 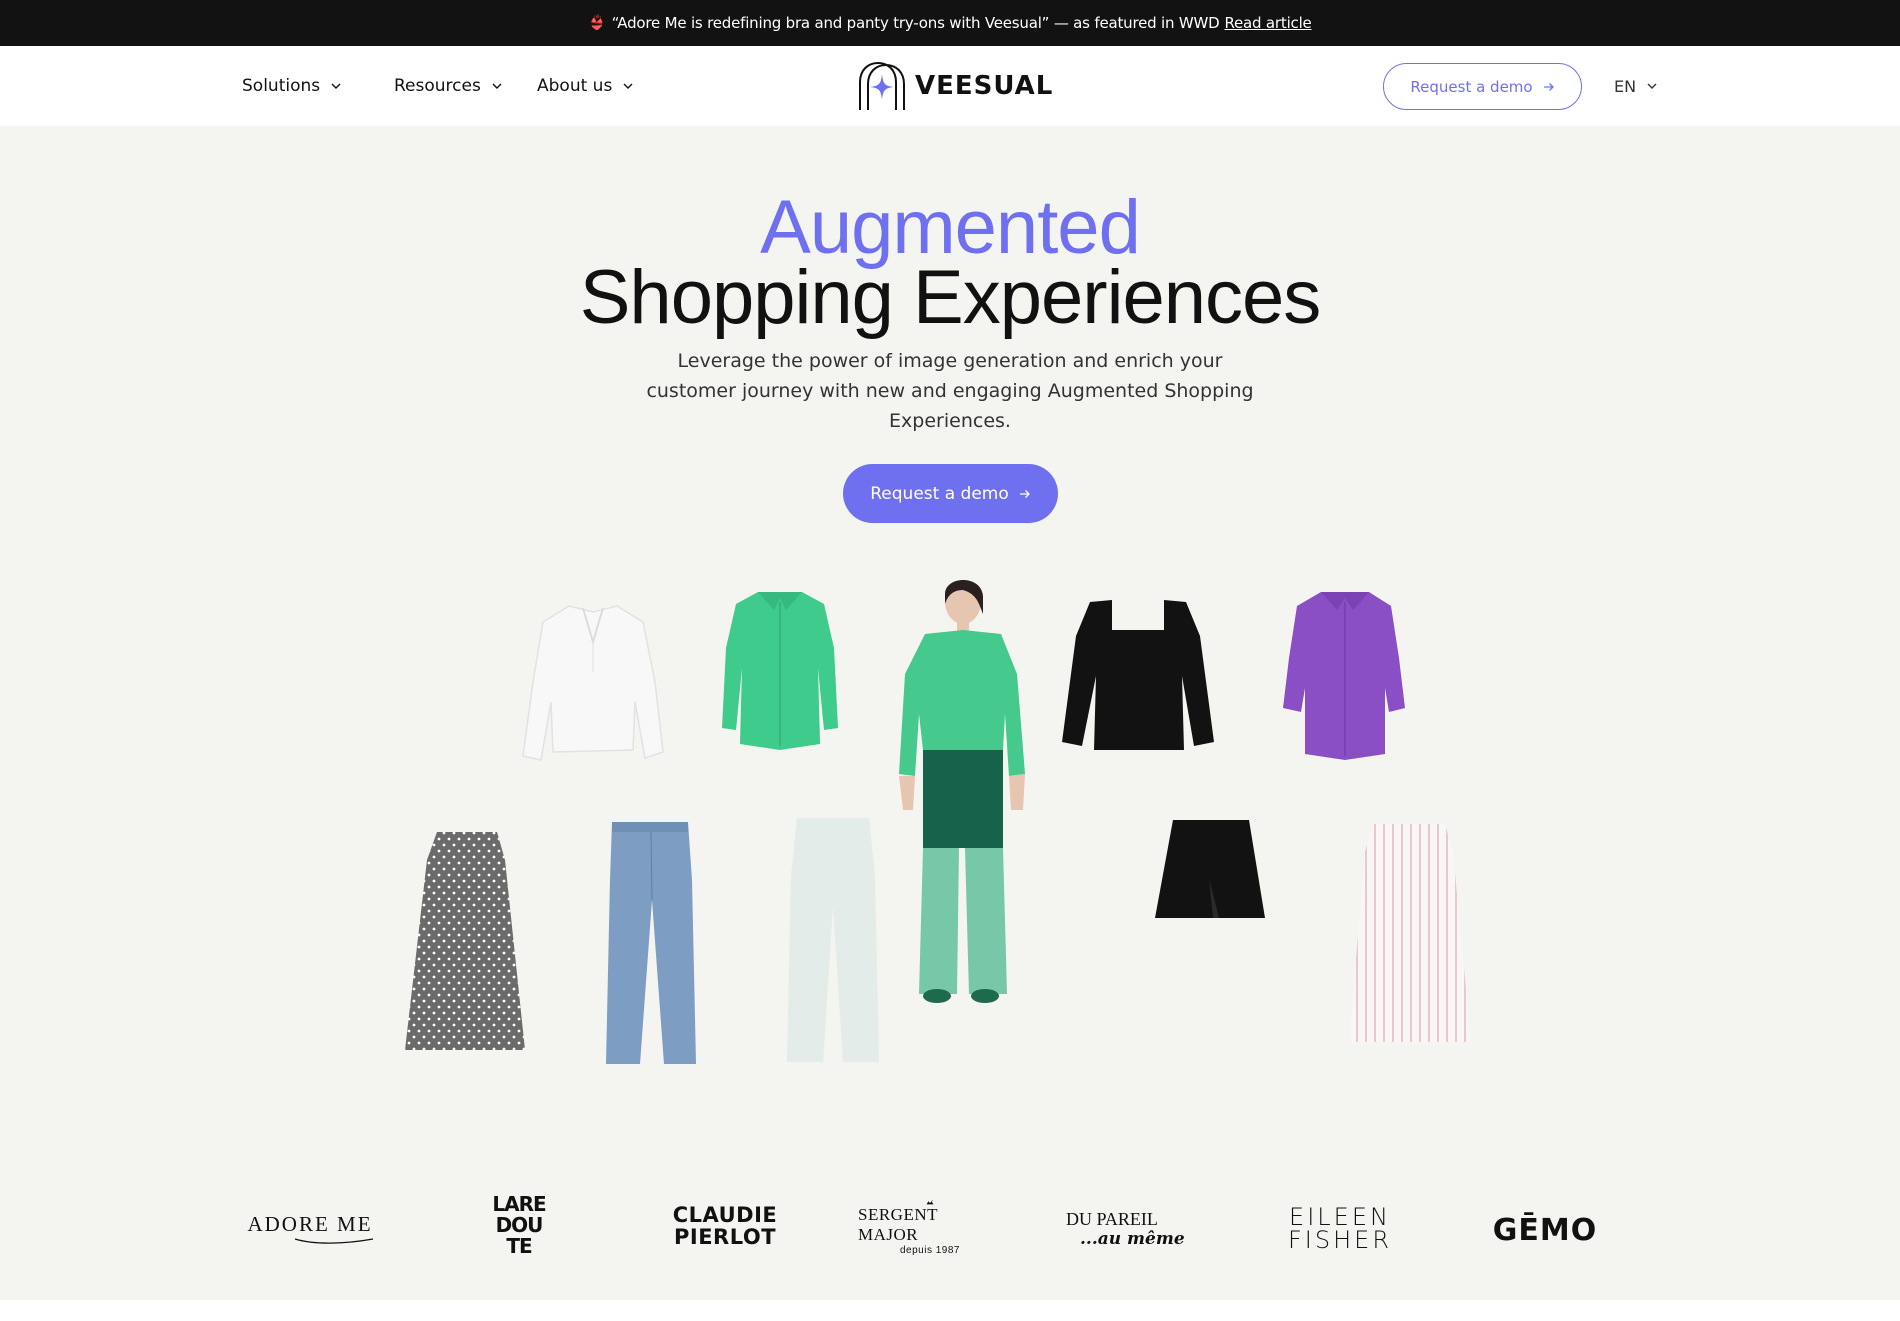 What do you see at coordinates (960, 791) in the screenshot?
I see `model-wearing-outfit-image` at bounding box center [960, 791].